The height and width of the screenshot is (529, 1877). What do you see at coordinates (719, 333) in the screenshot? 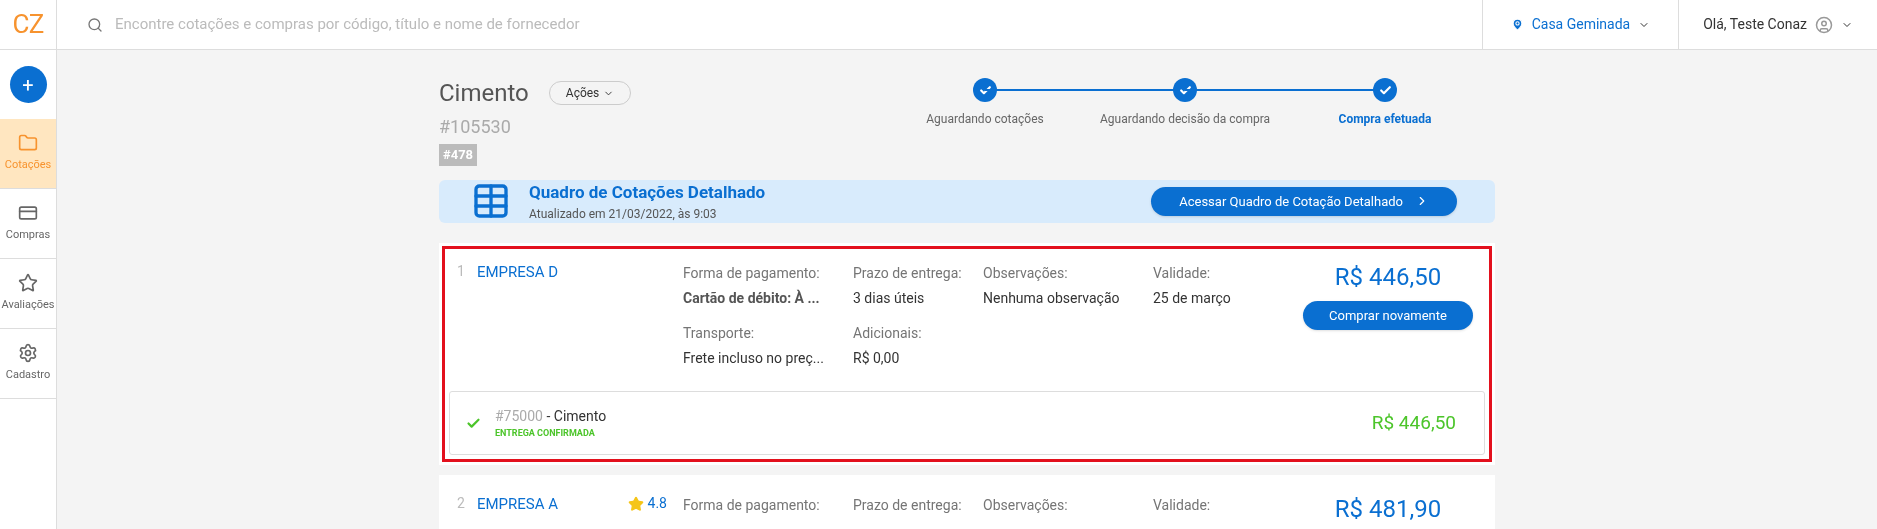
I see `field-label: Transporte:` at bounding box center [719, 333].